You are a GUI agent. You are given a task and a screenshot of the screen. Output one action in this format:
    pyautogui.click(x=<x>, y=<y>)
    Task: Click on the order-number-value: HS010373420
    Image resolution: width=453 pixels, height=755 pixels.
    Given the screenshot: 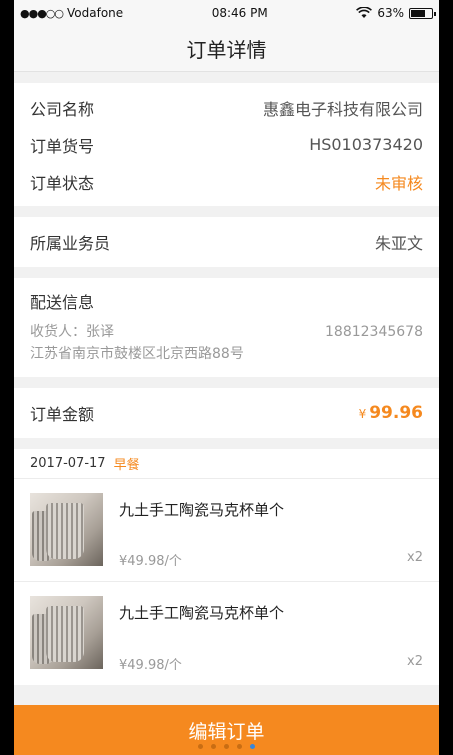 What is the action you would take?
    pyautogui.click(x=366, y=144)
    